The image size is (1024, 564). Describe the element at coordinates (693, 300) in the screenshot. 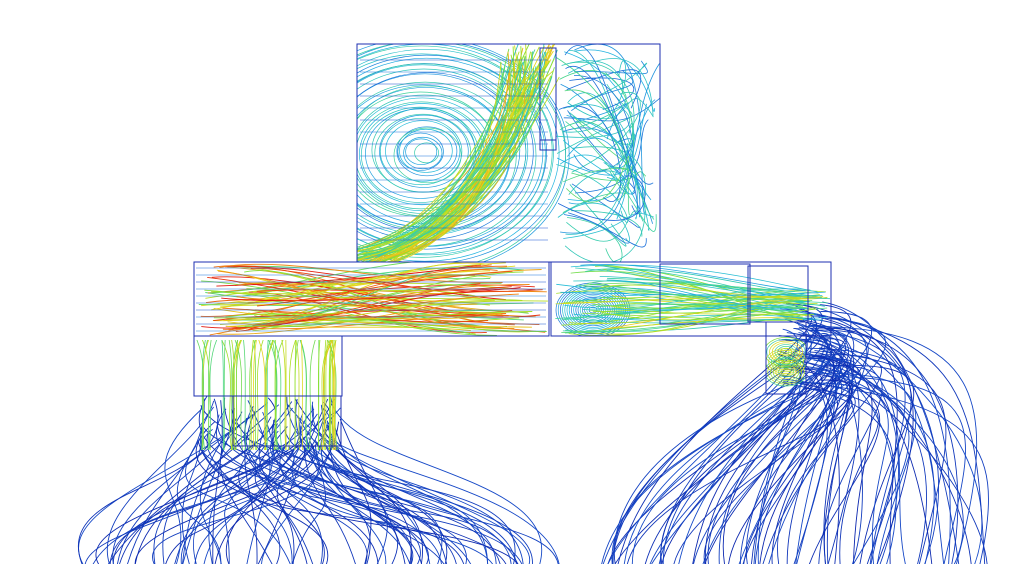

I see `right-wing-flow` at that location.